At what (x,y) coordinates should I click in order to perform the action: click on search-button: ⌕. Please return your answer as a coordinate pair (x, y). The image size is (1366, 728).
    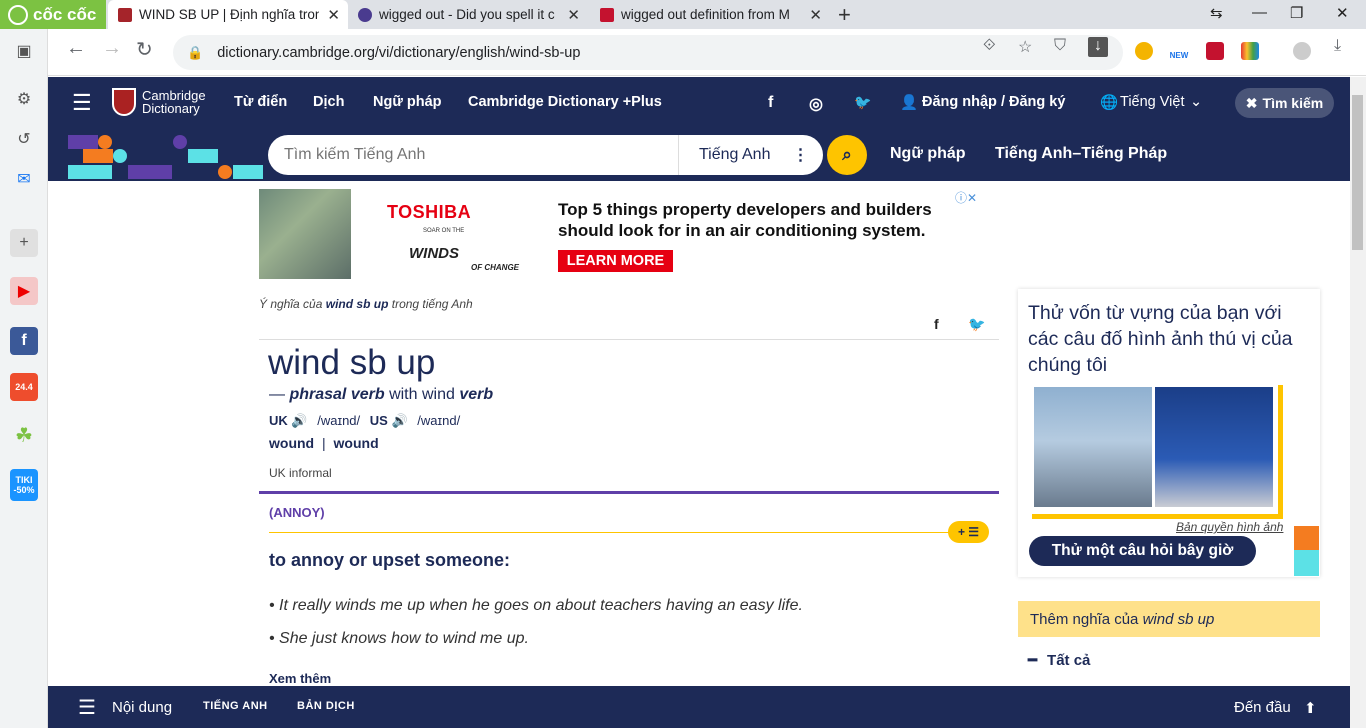
    Looking at the image, I should click on (847, 155).